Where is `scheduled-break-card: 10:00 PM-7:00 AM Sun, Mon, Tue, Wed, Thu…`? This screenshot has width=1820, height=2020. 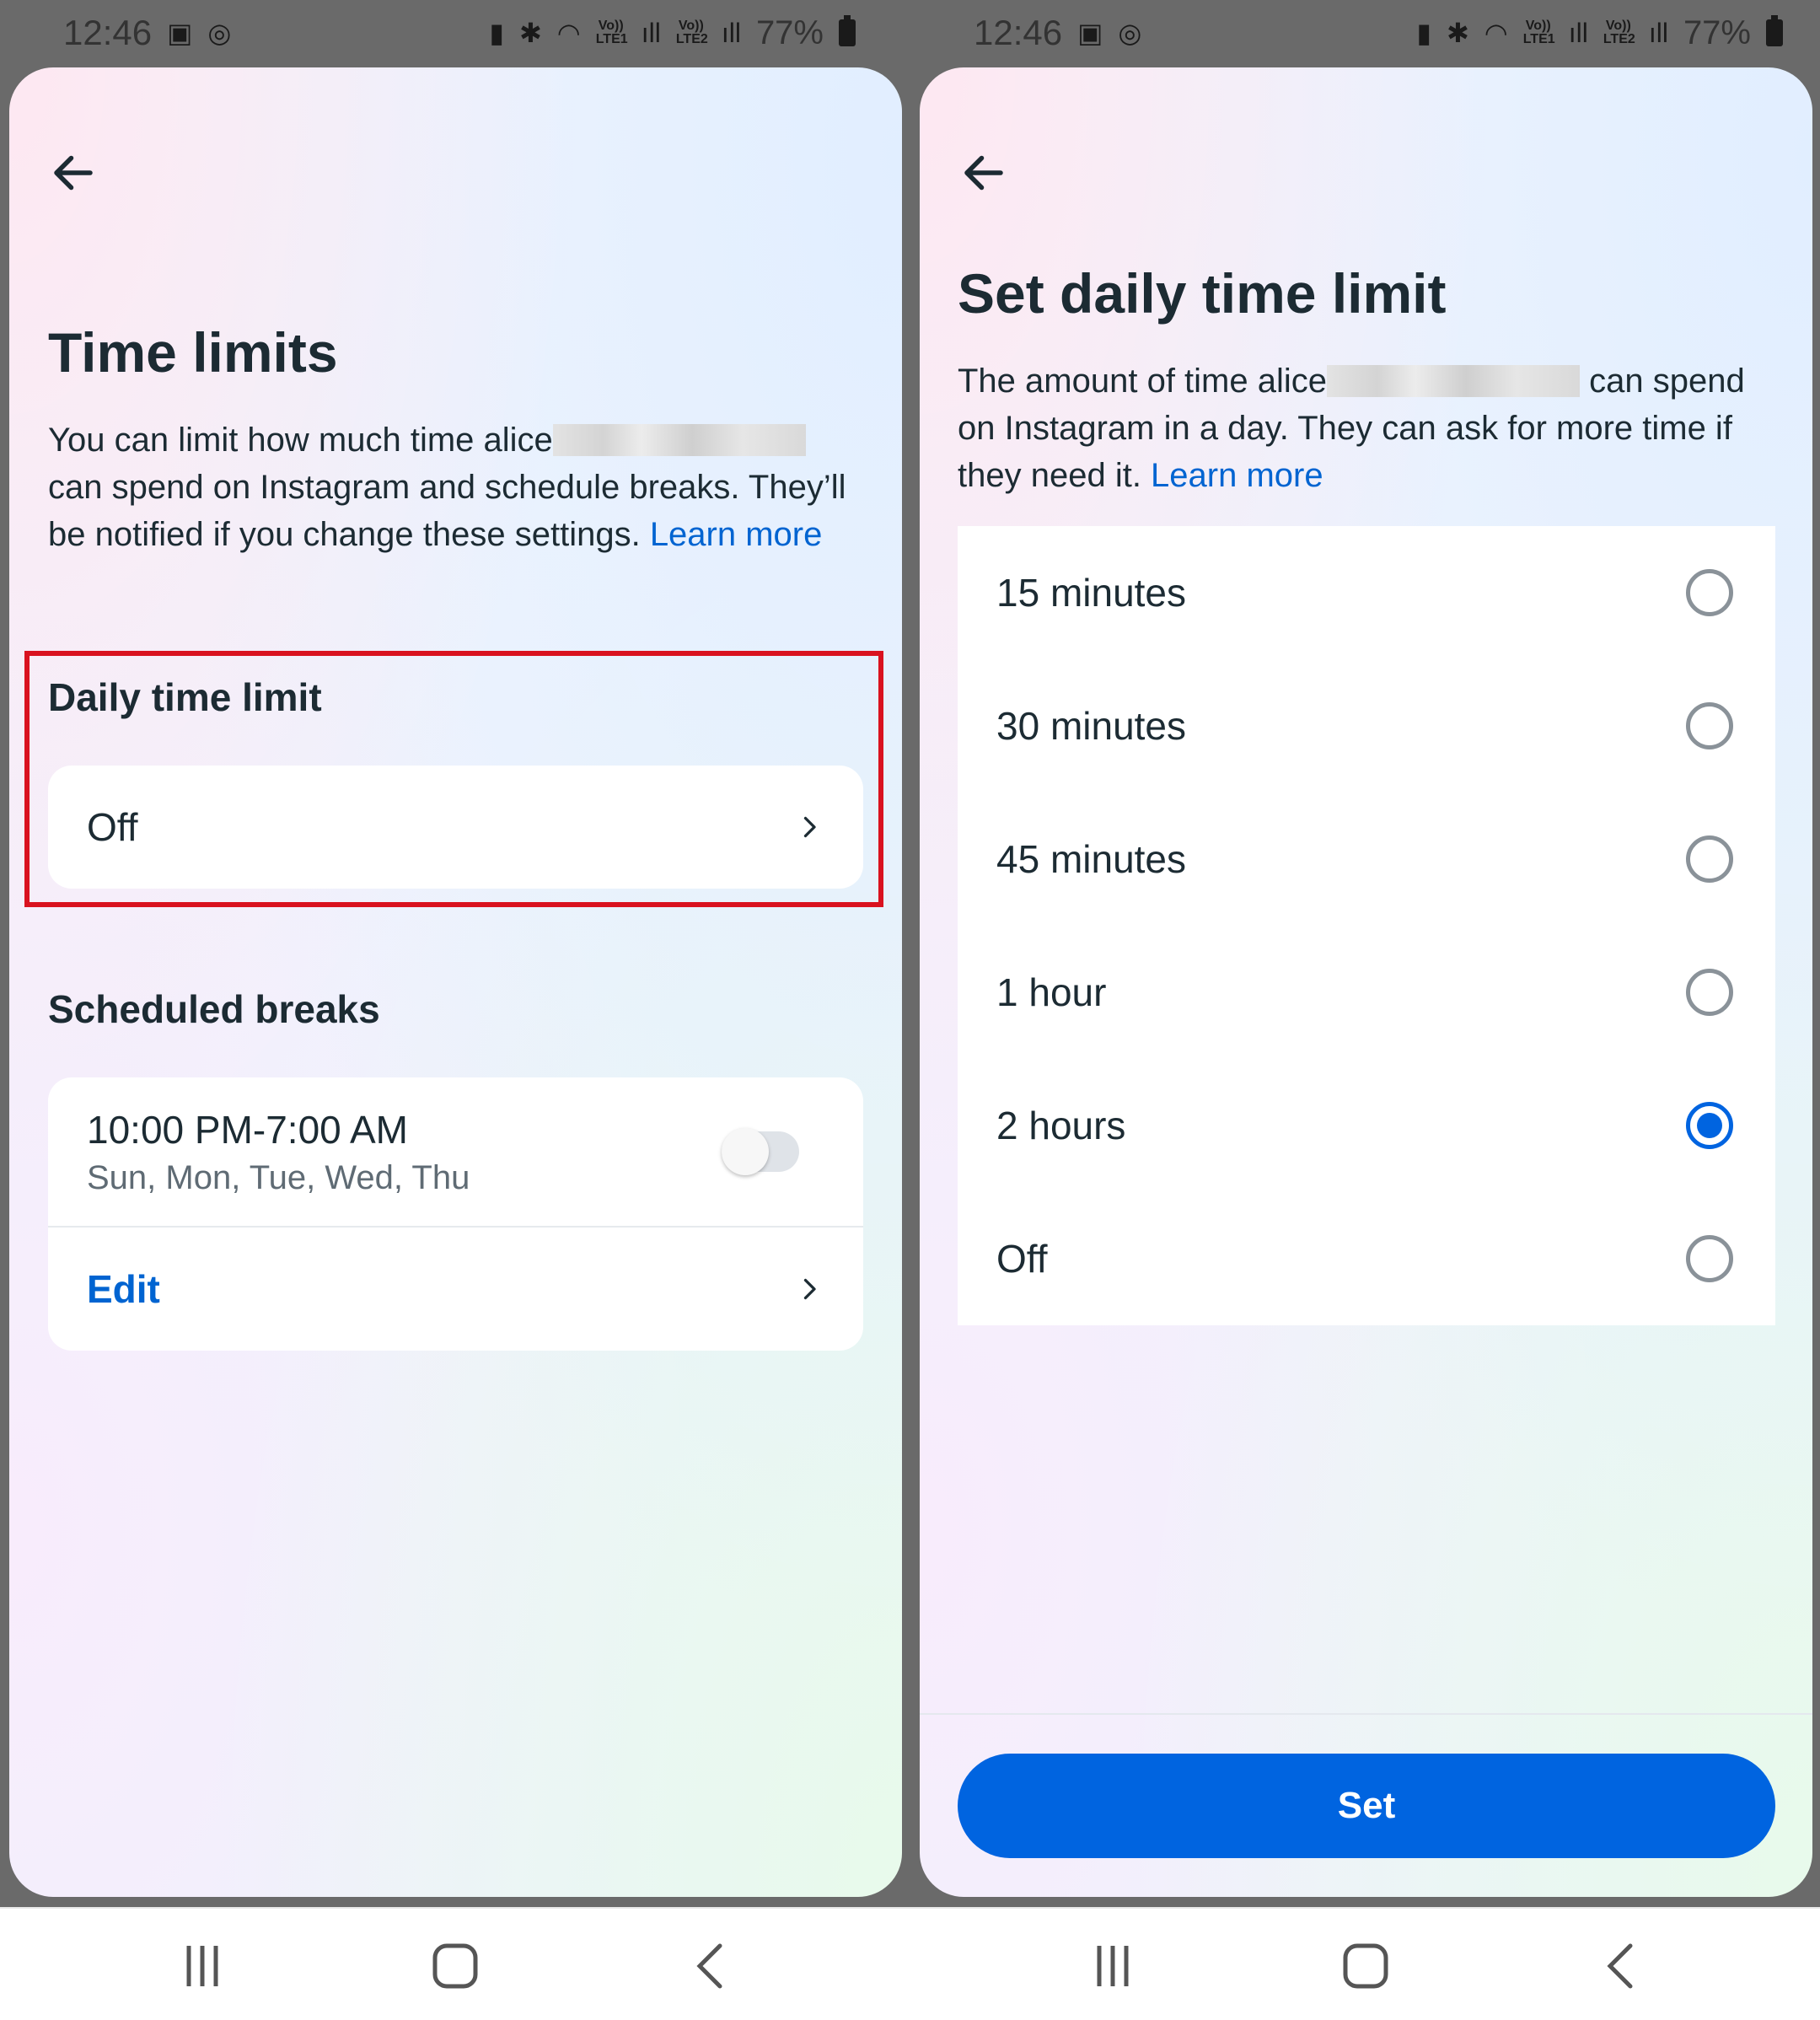
scheduled-break-card: 10:00 PM-7:00 AM Sun, Mon, Tue, Wed, Thu… is located at coordinates (456, 1214).